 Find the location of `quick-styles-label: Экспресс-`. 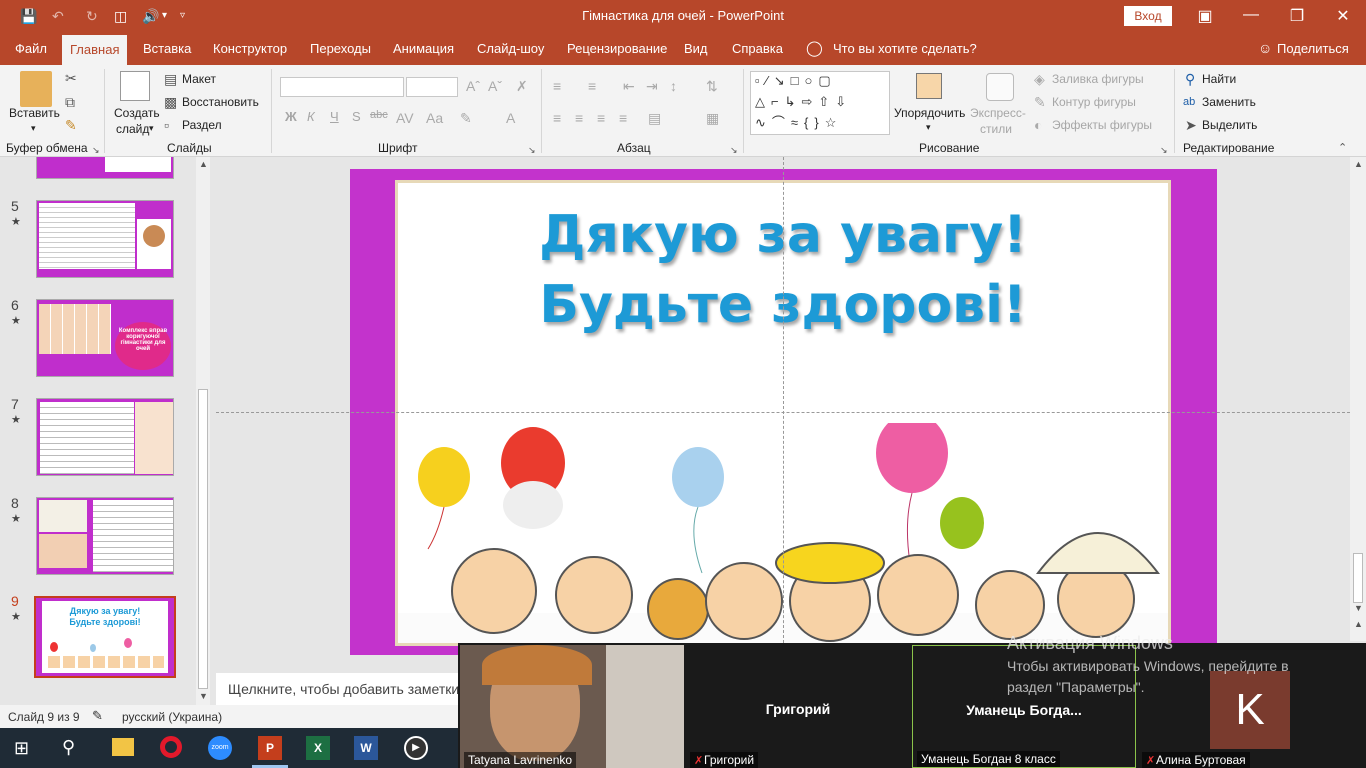

quick-styles-label: Экспресс- is located at coordinates (998, 113).